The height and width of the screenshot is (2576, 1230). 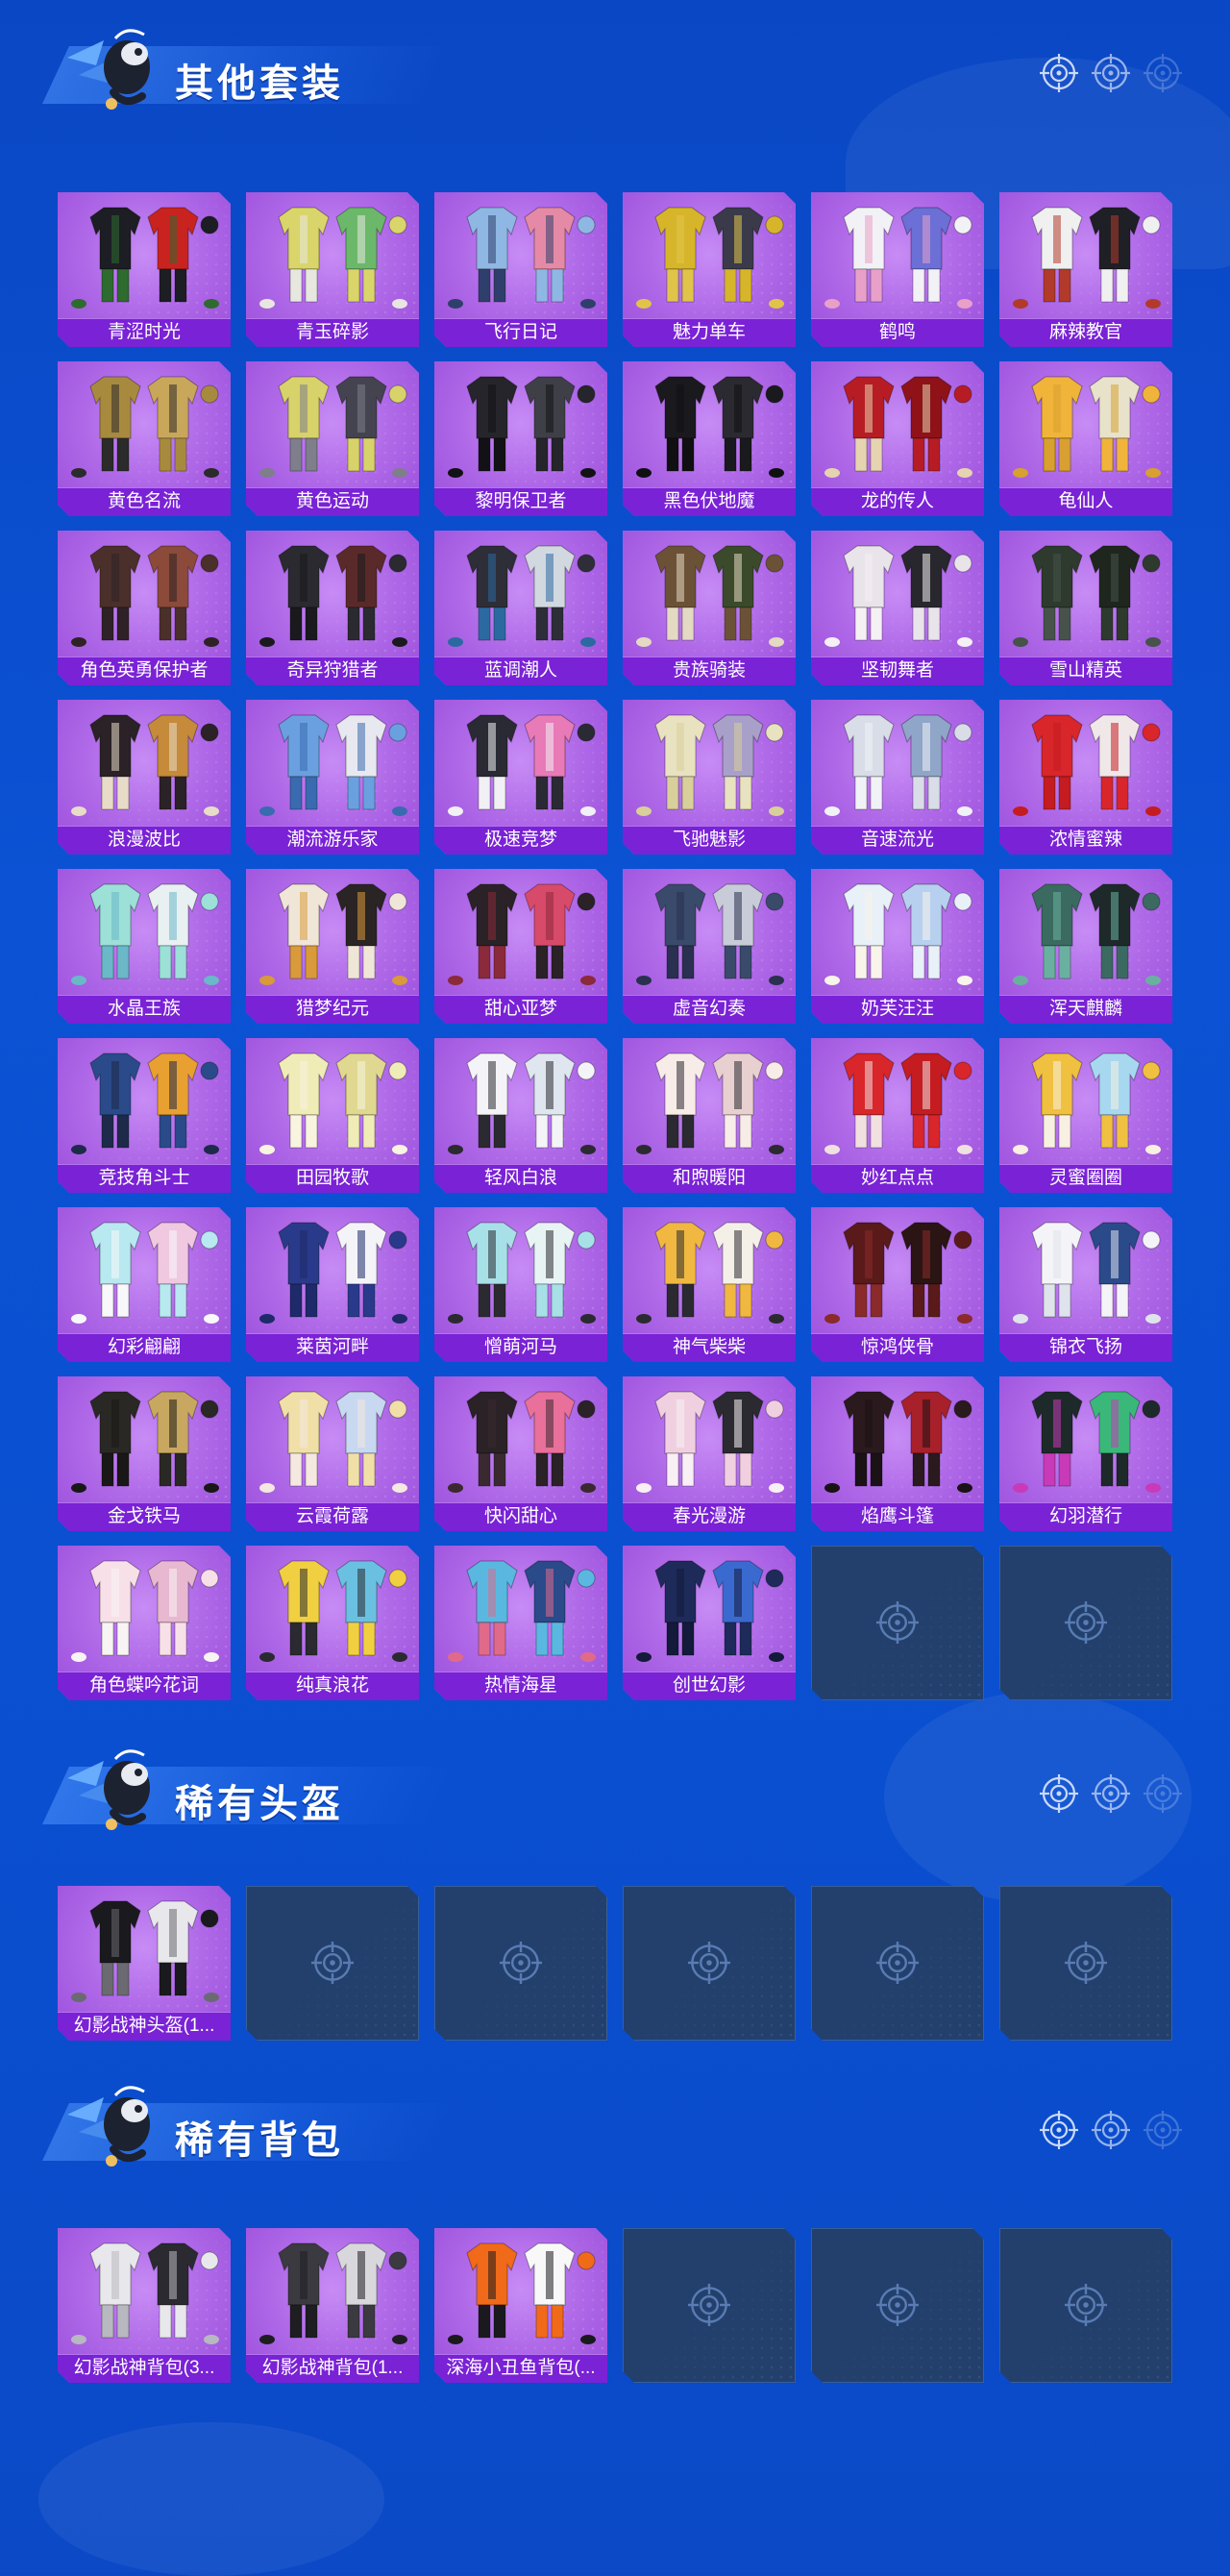 What do you see at coordinates (333, 608) in the screenshot?
I see `item-card: 奇异狩猎者` at bounding box center [333, 608].